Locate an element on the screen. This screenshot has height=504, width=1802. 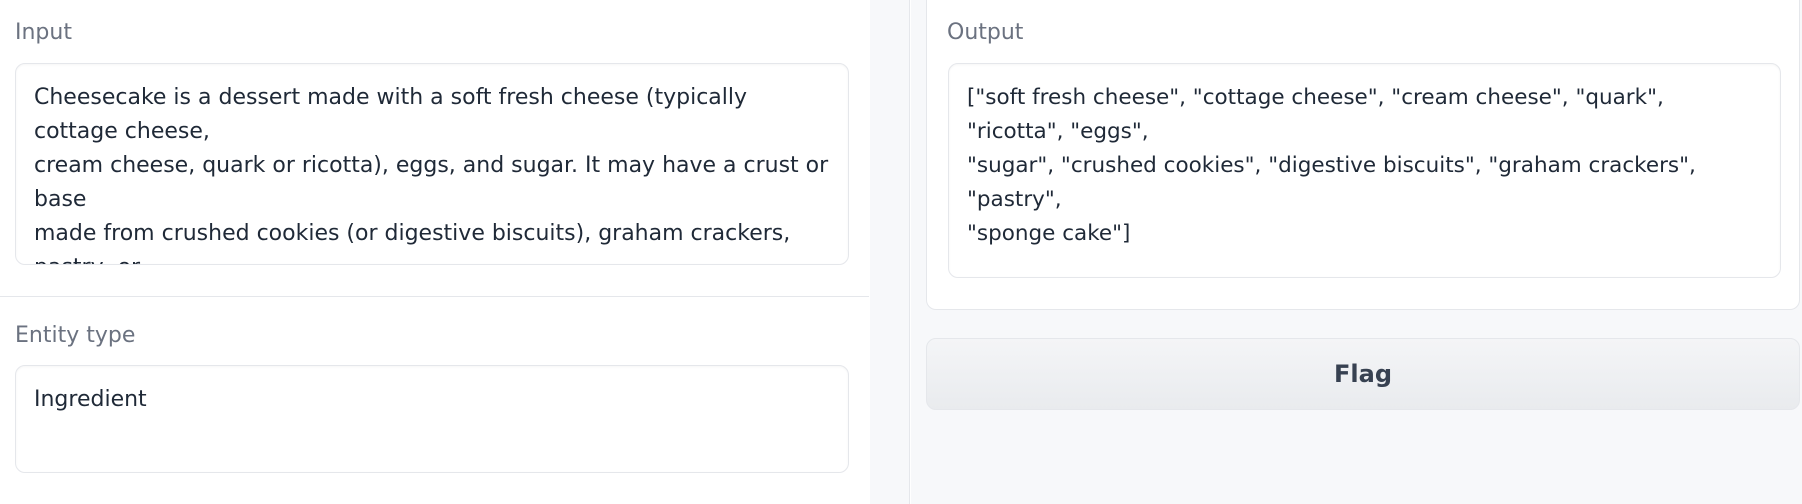
flag-button: Flag is located at coordinates (1363, 374).